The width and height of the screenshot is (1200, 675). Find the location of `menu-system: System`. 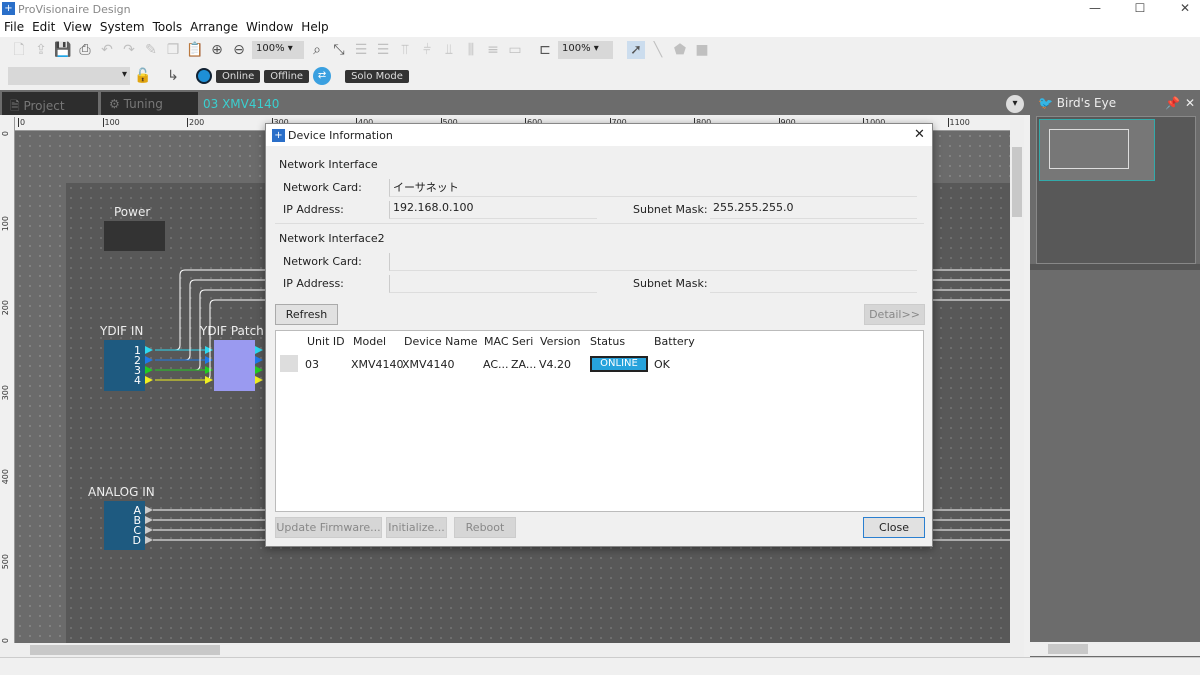

menu-system: System is located at coordinates (122, 28).